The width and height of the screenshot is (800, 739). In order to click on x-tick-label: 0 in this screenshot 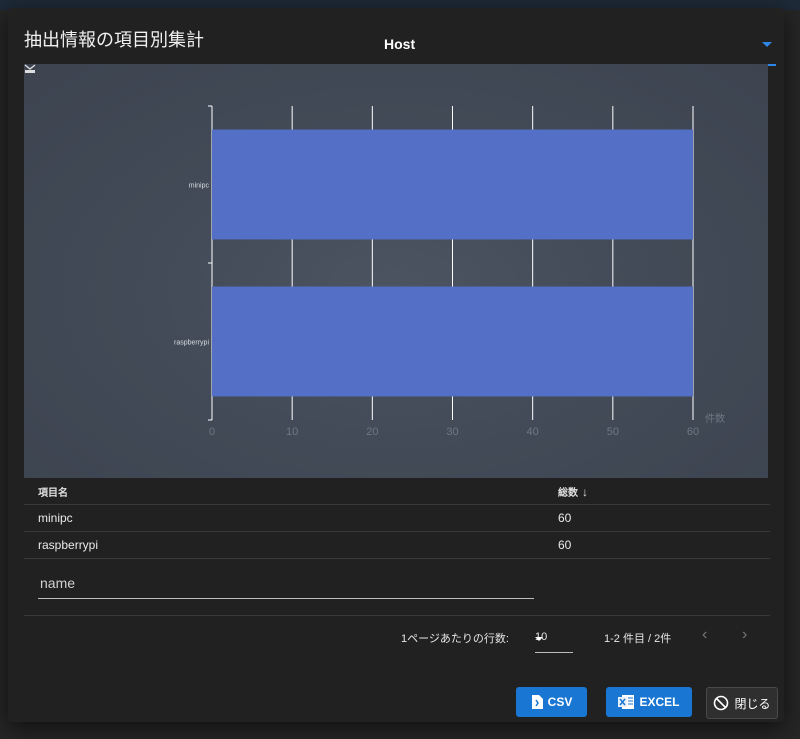, I will do `click(212, 432)`.